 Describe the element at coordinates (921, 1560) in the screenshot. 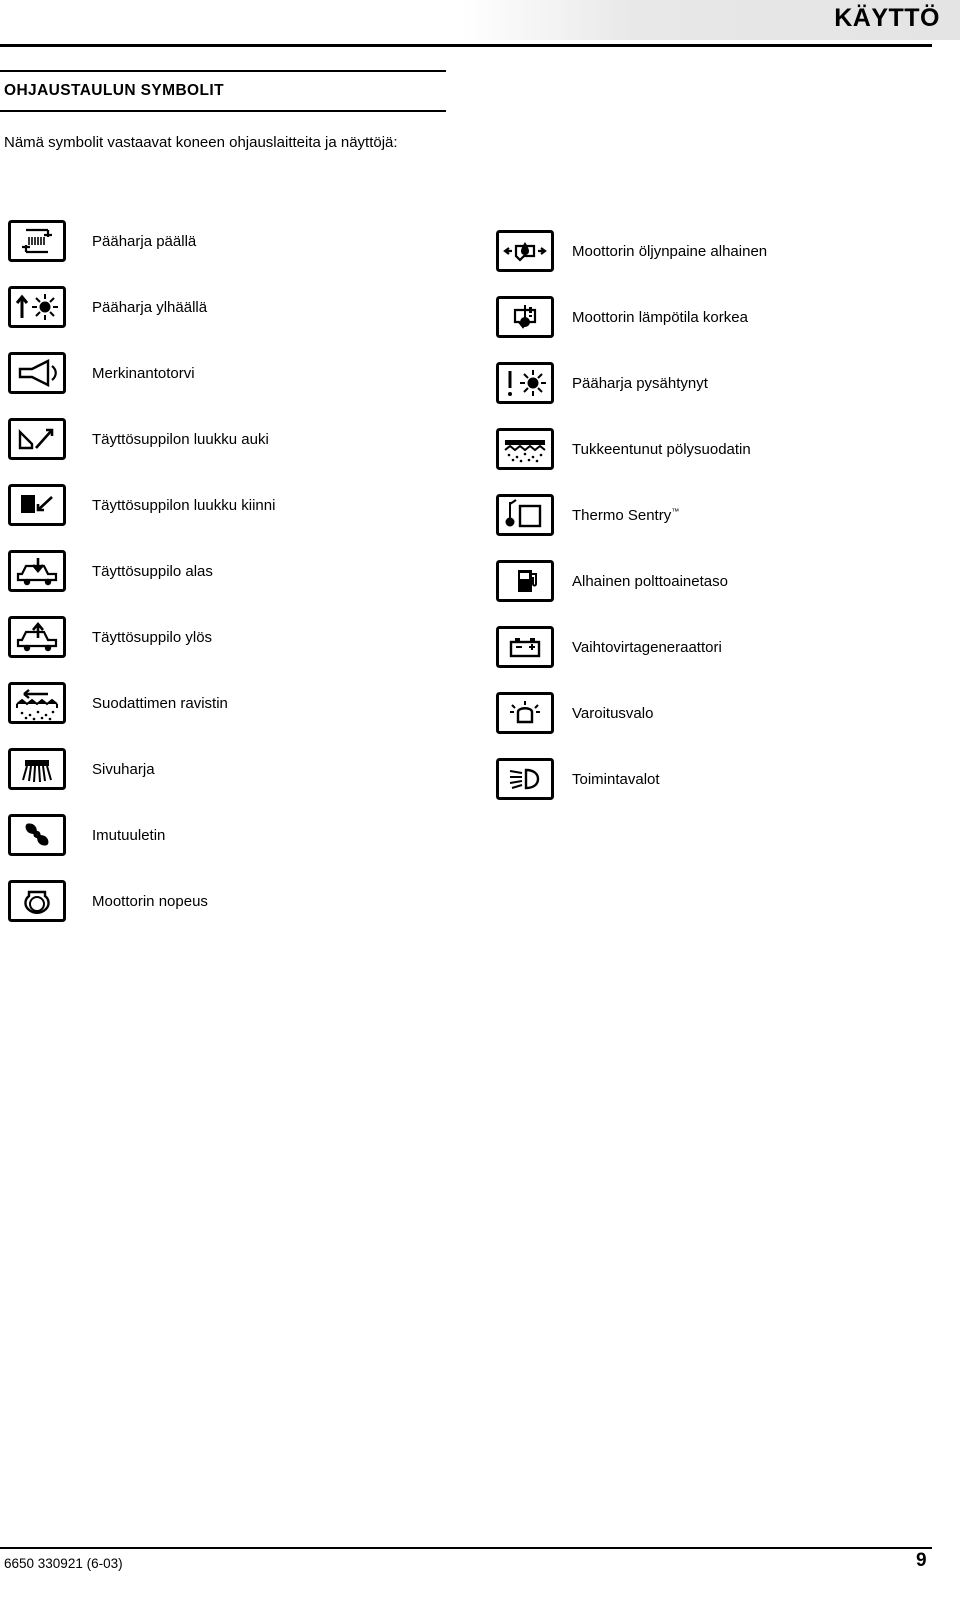

I see `footer-page-number: 9` at that location.